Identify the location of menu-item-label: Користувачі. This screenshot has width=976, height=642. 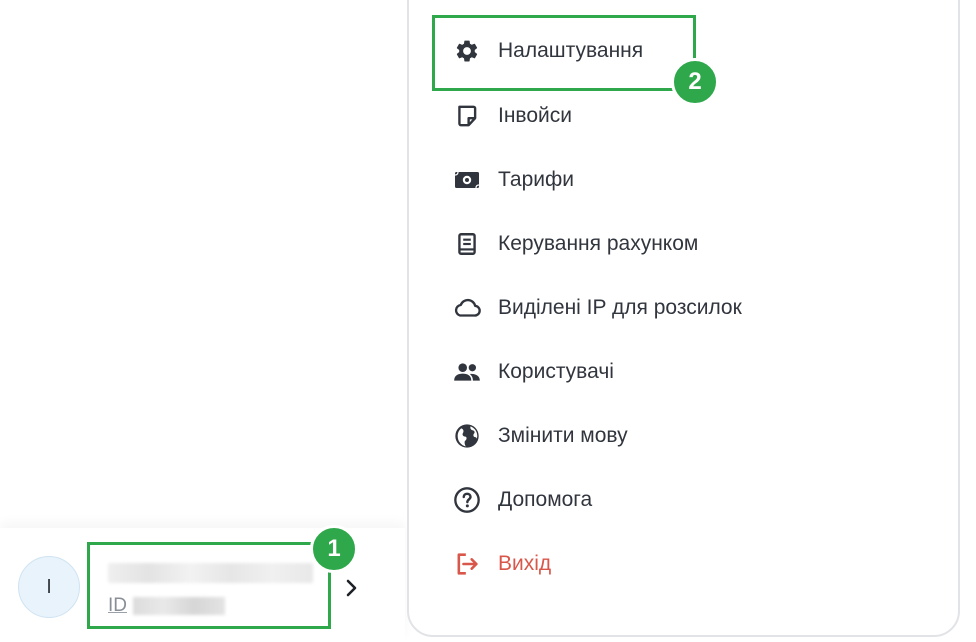
(556, 371).